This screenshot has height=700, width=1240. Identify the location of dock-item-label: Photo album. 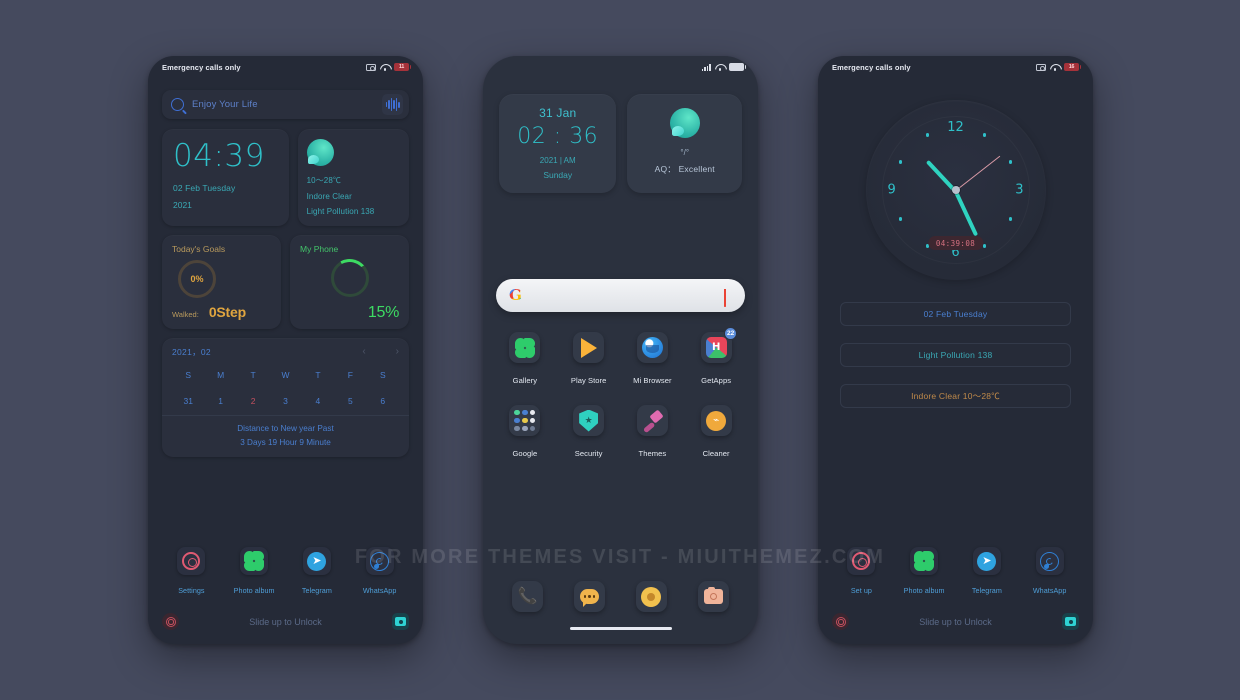
(254, 590).